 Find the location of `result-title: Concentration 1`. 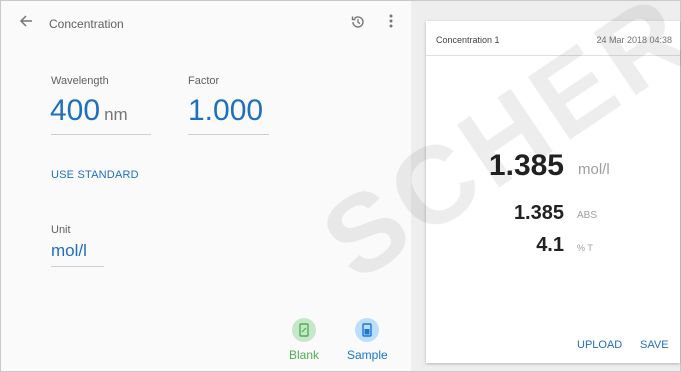

result-title: Concentration 1 is located at coordinates (468, 40).